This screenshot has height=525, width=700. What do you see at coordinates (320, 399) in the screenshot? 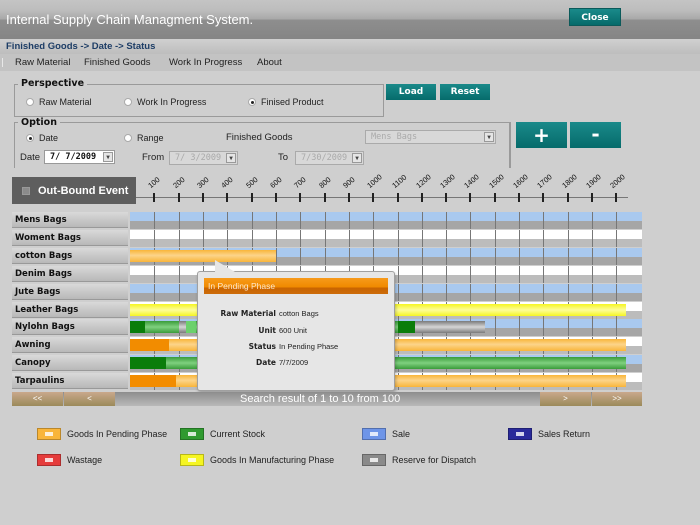
I see `search-result-text: Search result of 1 to 10 from 100` at bounding box center [320, 399].